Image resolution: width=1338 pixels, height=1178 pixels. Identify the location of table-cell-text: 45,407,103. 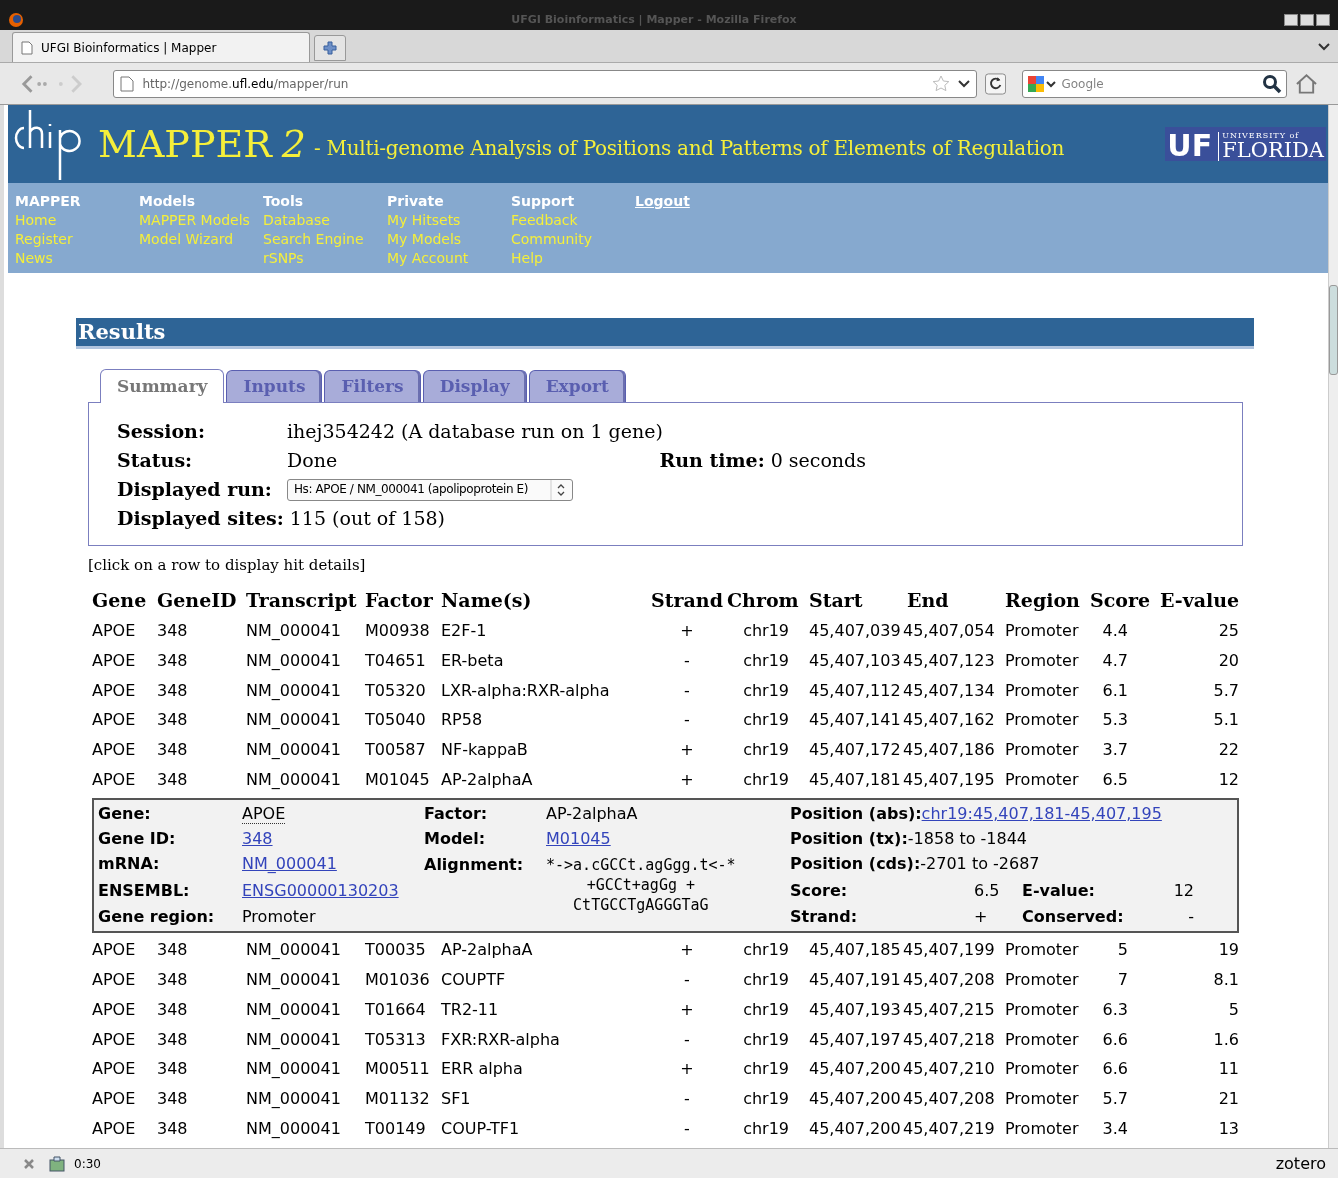
(855, 661).